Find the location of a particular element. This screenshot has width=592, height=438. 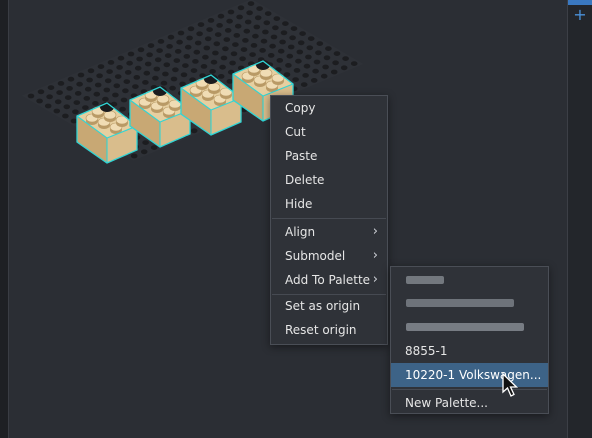

menu-item-add-to-palette: Add To Palette › is located at coordinates (329, 280).